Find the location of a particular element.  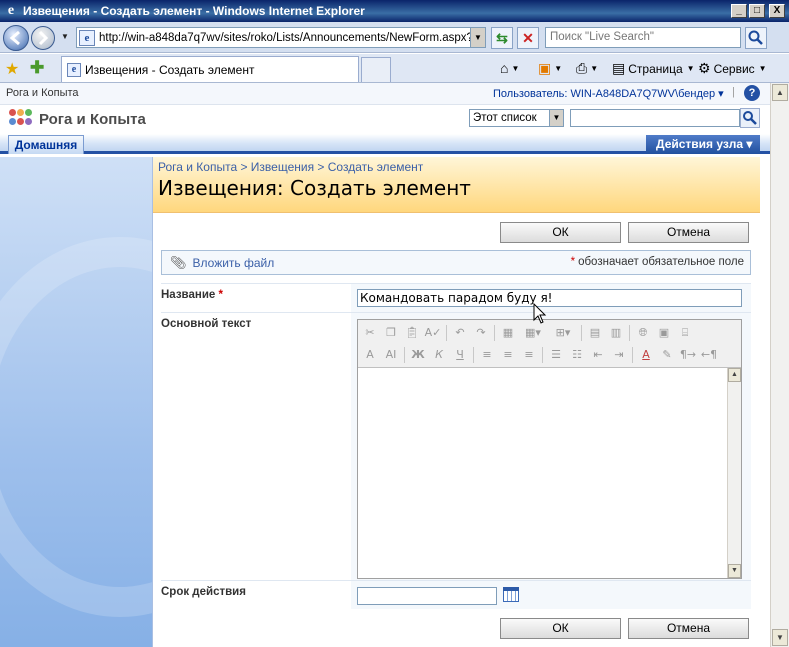

insert-column-icon: ▥ is located at coordinates (616, 333).